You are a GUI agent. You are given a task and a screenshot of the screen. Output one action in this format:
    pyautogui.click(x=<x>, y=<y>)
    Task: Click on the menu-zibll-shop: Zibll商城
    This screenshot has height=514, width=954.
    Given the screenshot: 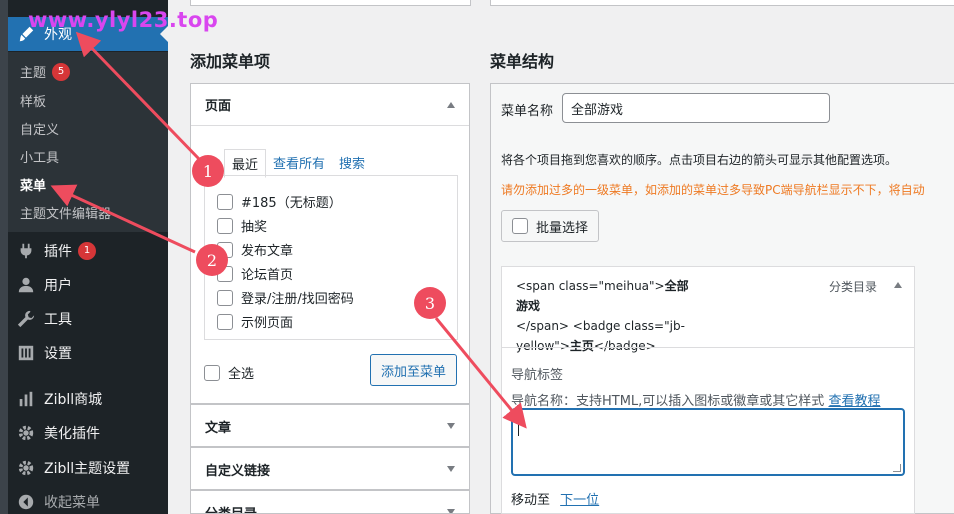 What is the action you would take?
    pyautogui.click(x=88, y=399)
    